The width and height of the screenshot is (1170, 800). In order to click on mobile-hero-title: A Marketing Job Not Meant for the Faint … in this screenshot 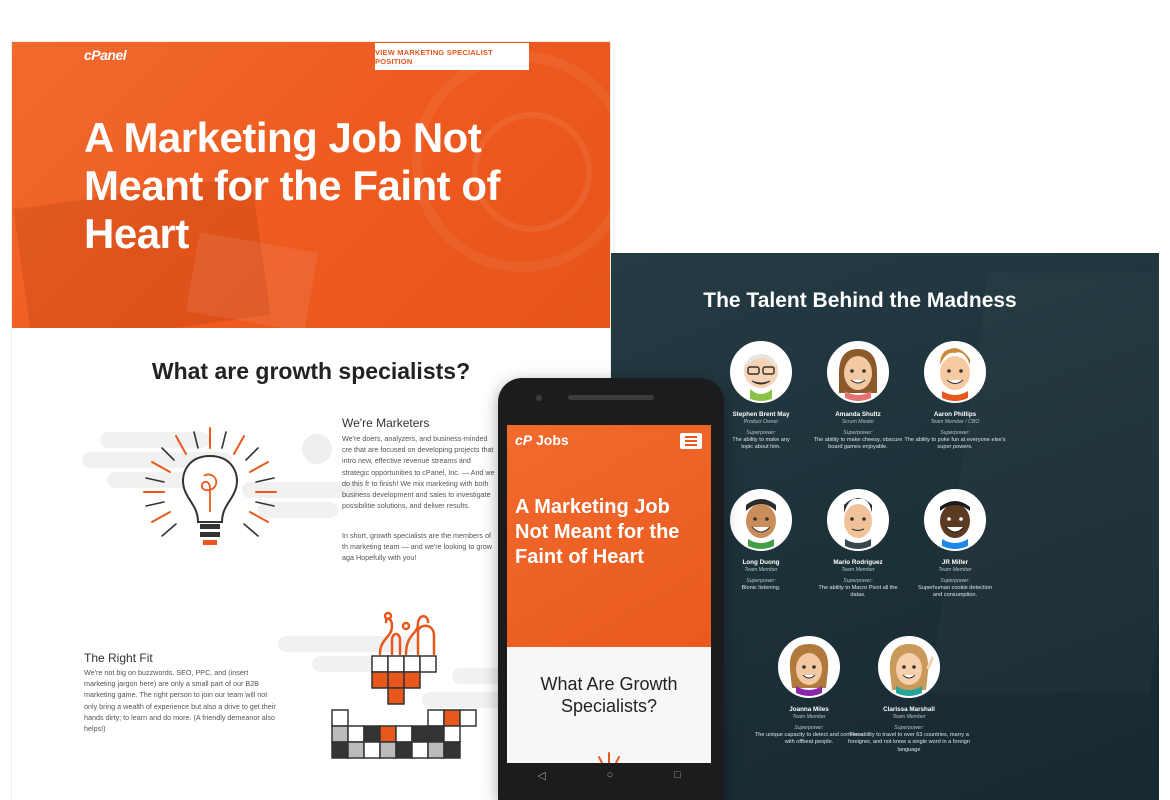, I will do `click(597, 532)`.